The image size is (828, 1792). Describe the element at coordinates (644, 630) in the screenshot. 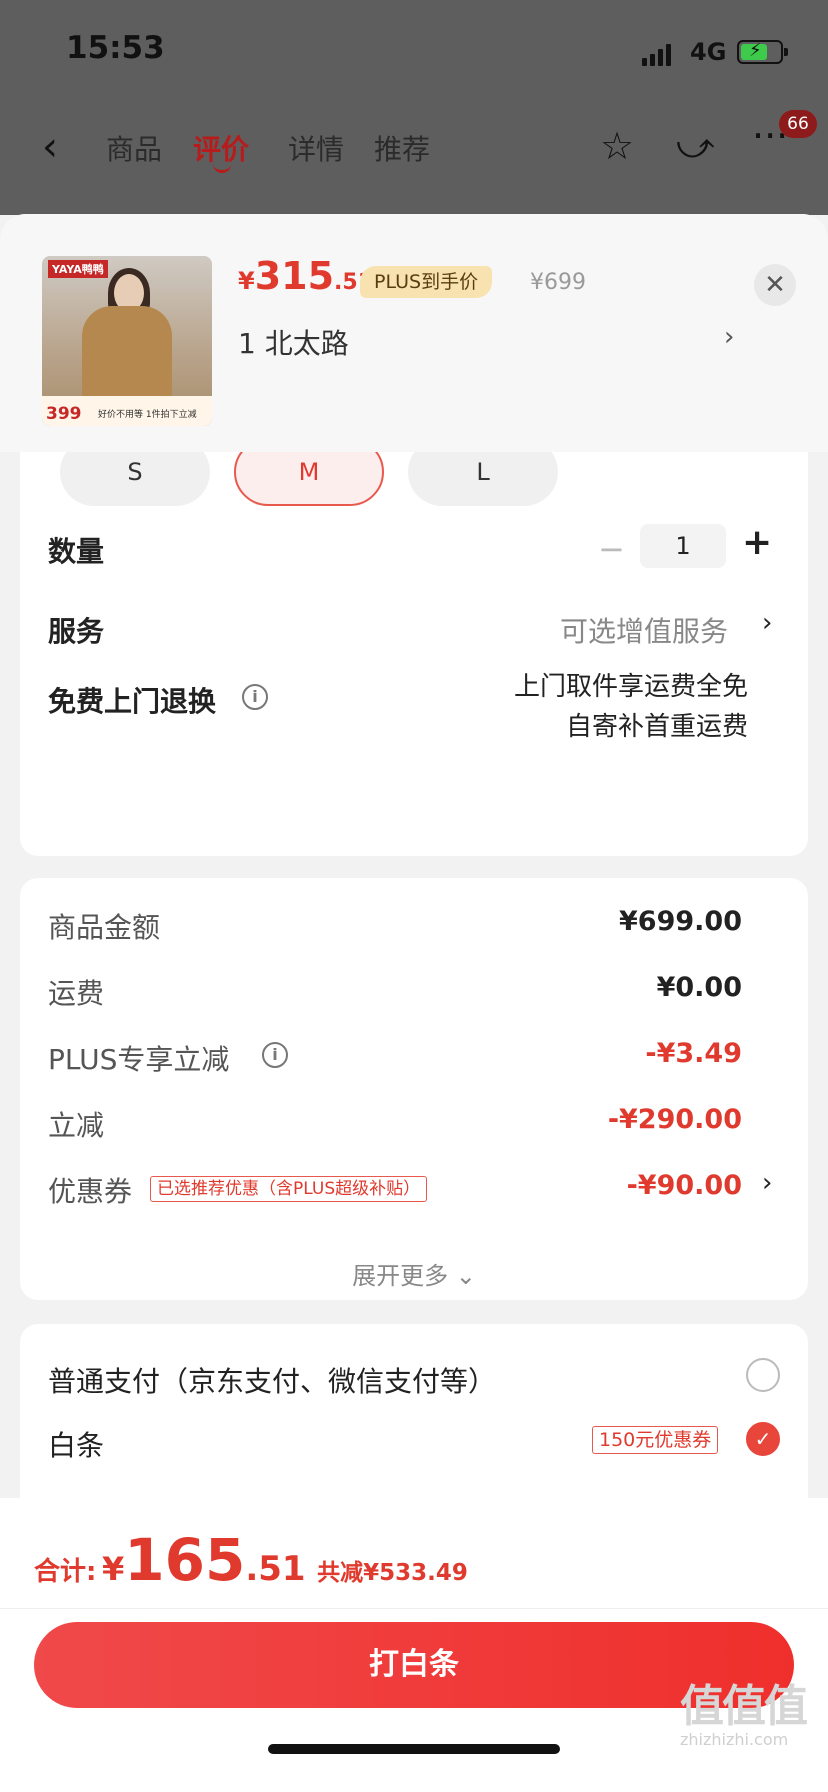

I see `service-value: 可选增值服务` at that location.